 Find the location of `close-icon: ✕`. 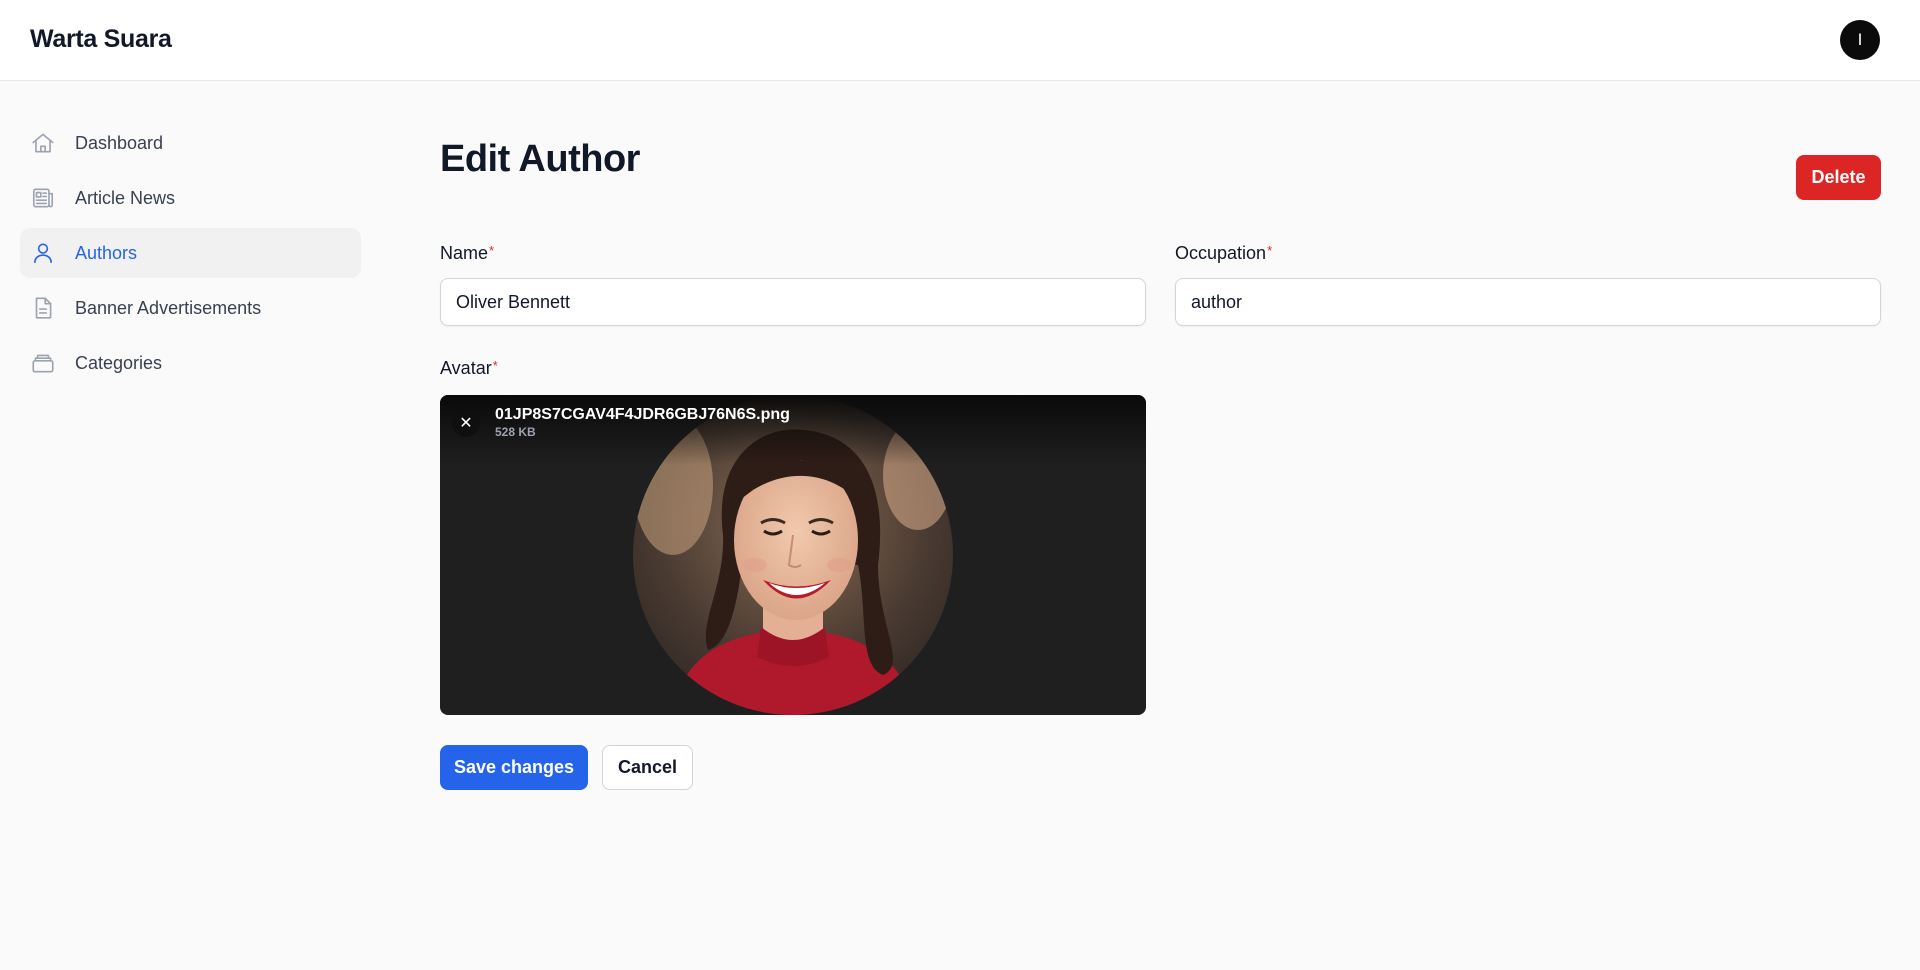

close-icon: ✕ is located at coordinates (466, 423).